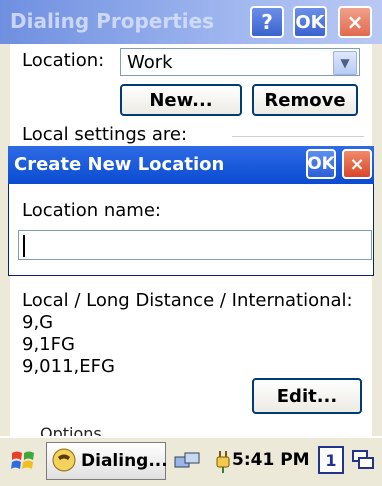 Image resolution: width=382 pixels, height=486 pixels. What do you see at coordinates (305, 100) in the screenshot?
I see `remove-location-button: Remove` at bounding box center [305, 100].